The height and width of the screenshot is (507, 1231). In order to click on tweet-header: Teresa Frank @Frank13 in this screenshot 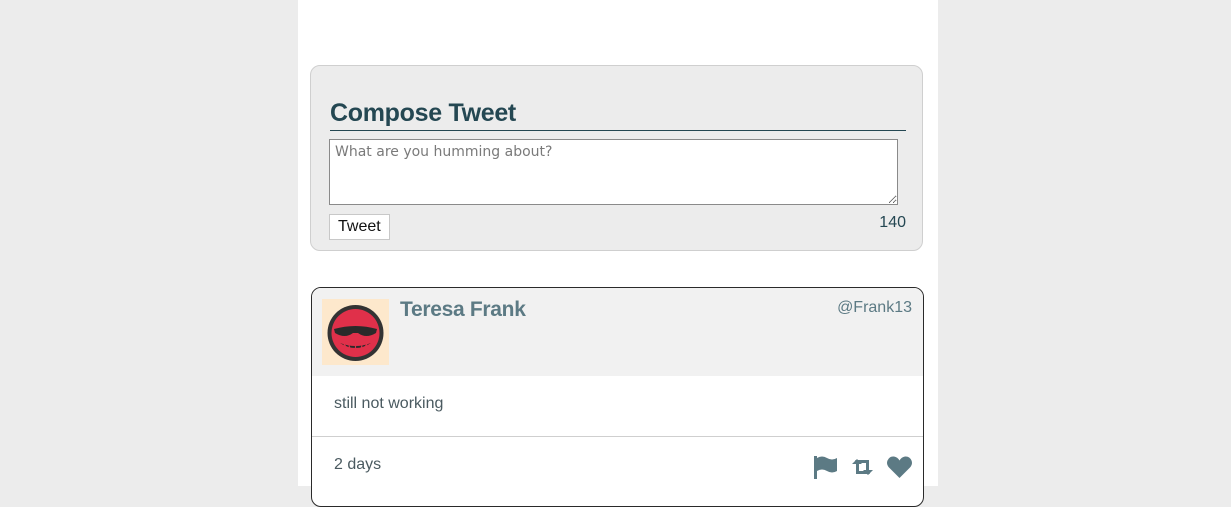, I will do `click(617, 332)`.